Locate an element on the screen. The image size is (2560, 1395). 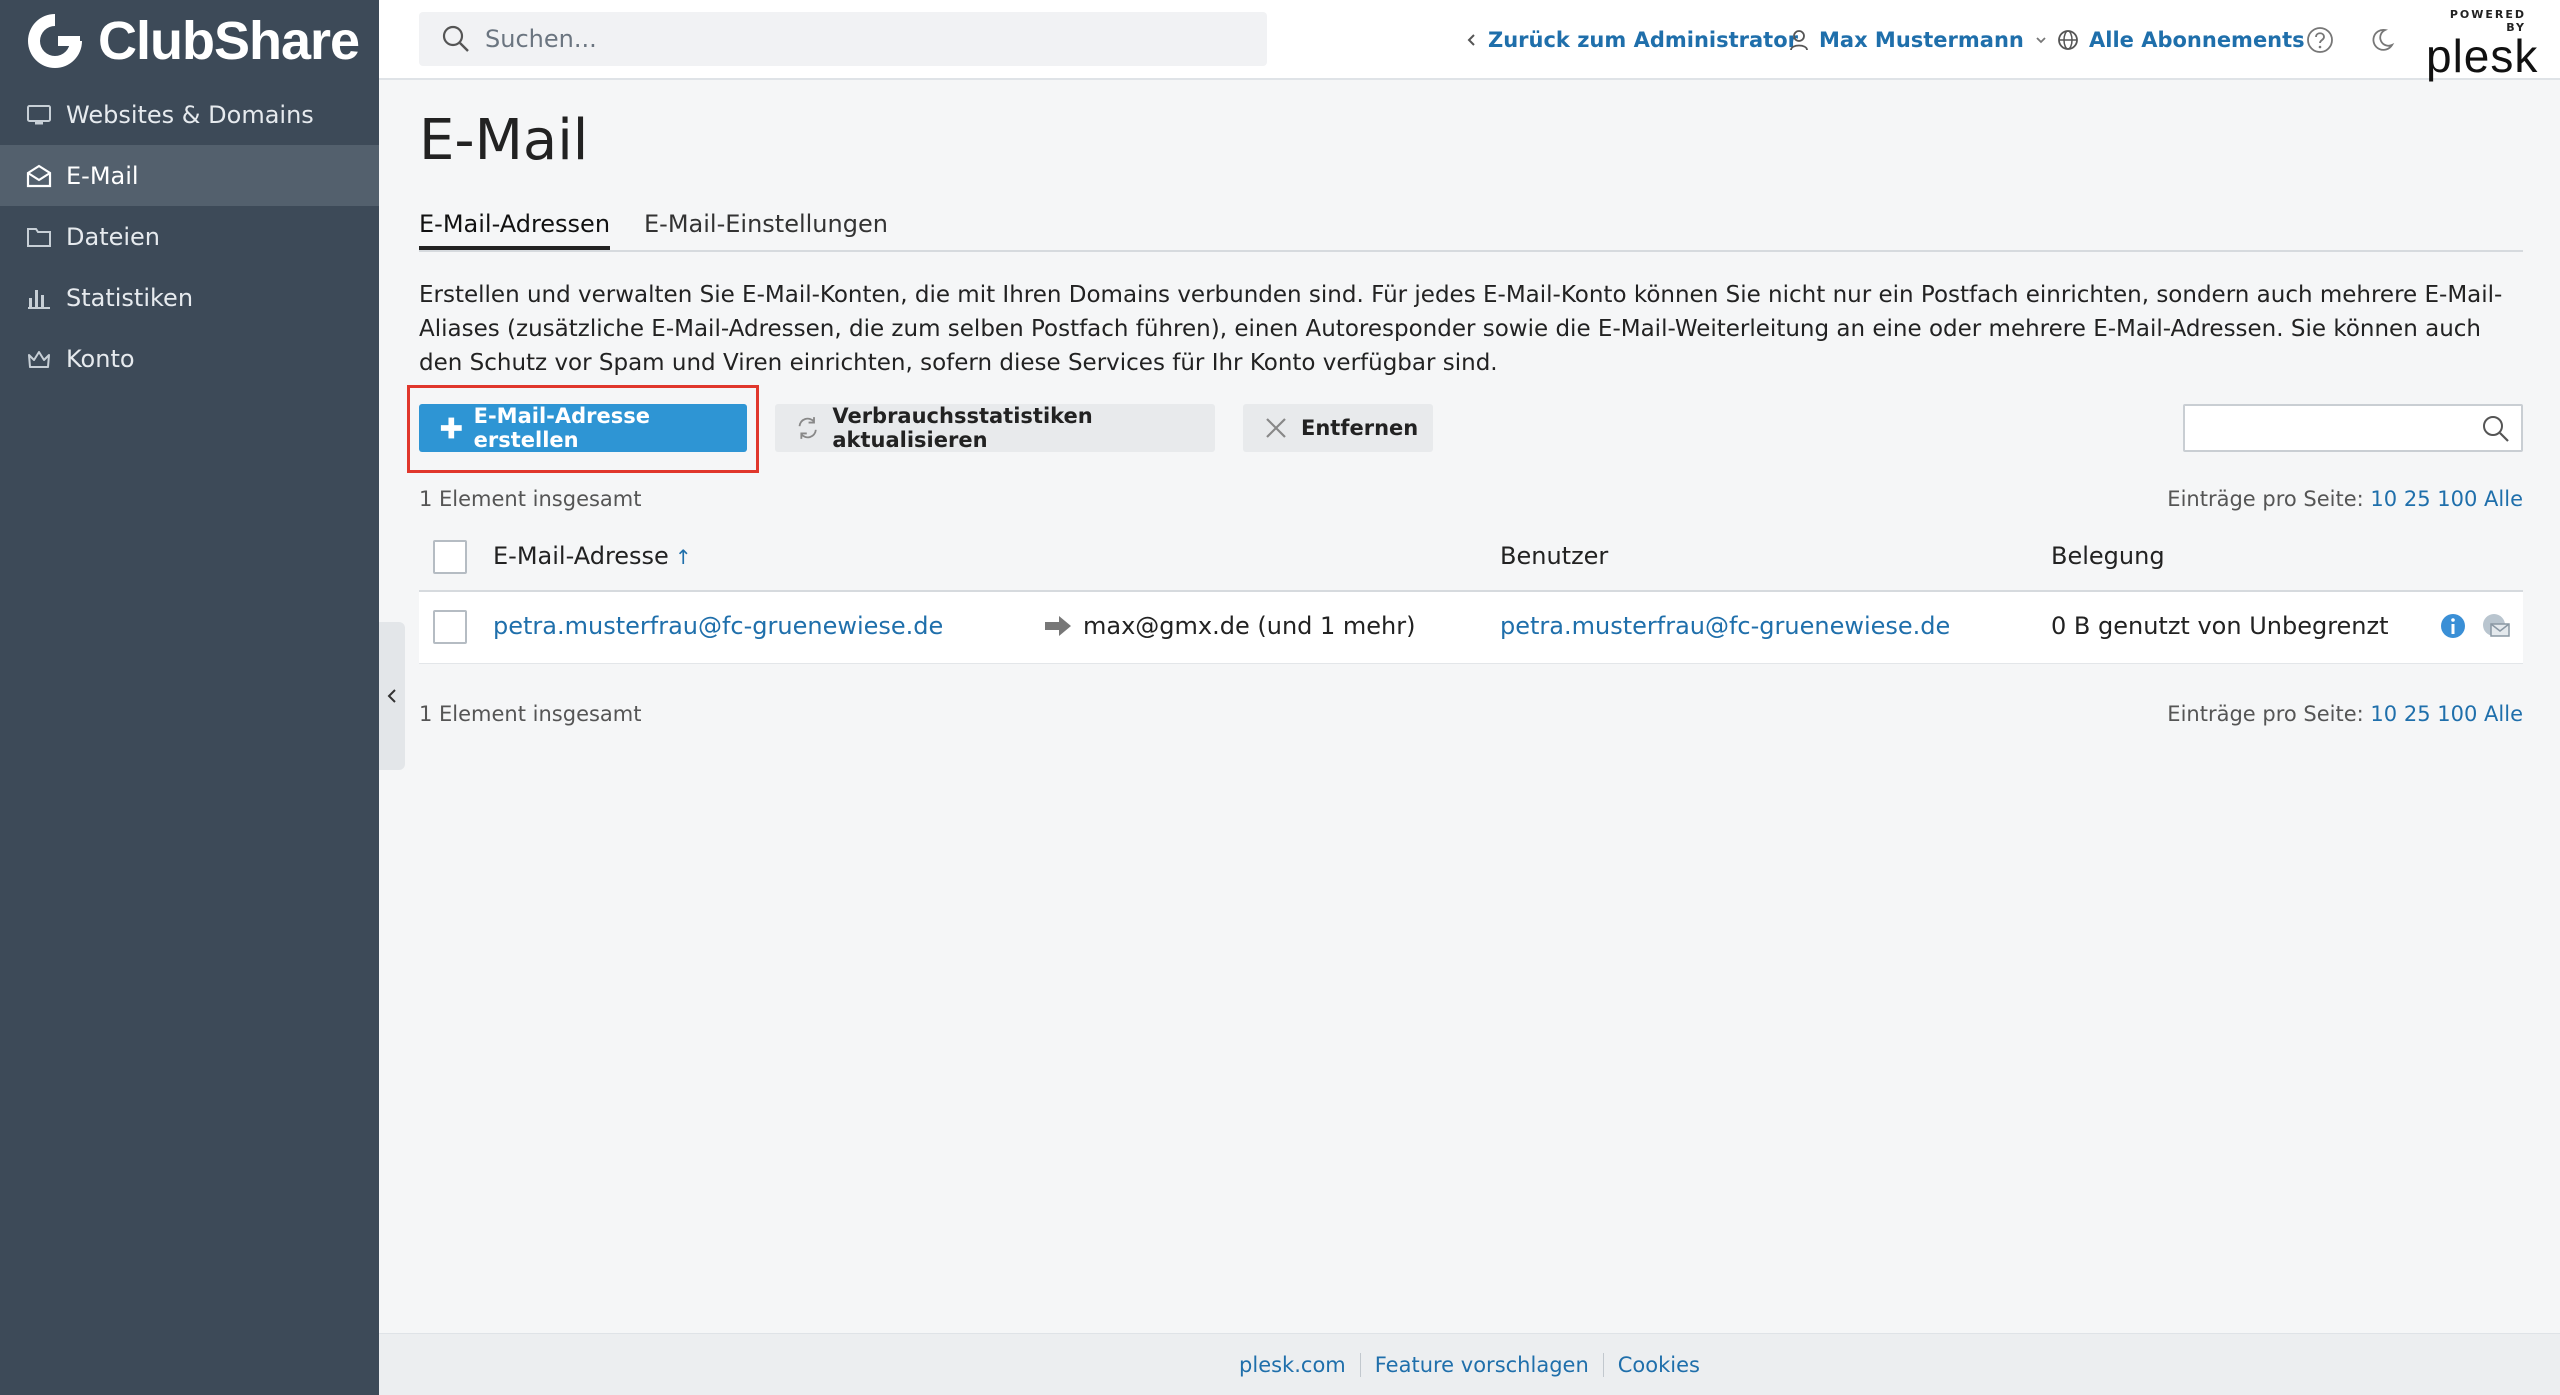
info-icon is located at coordinates (2453, 626).